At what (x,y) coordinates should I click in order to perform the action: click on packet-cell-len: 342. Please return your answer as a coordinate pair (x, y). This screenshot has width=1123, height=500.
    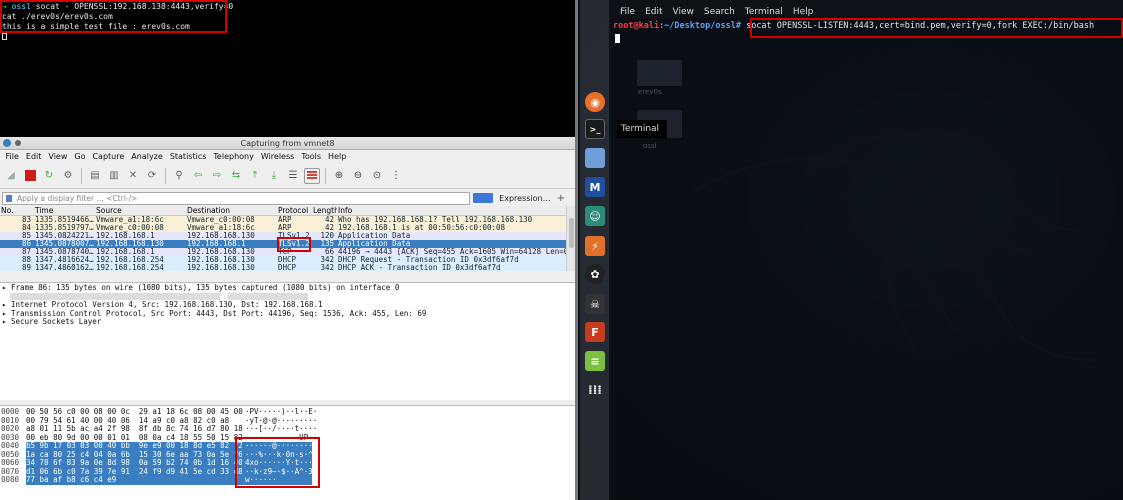
    Looking at the image, I should click on (327, 267).